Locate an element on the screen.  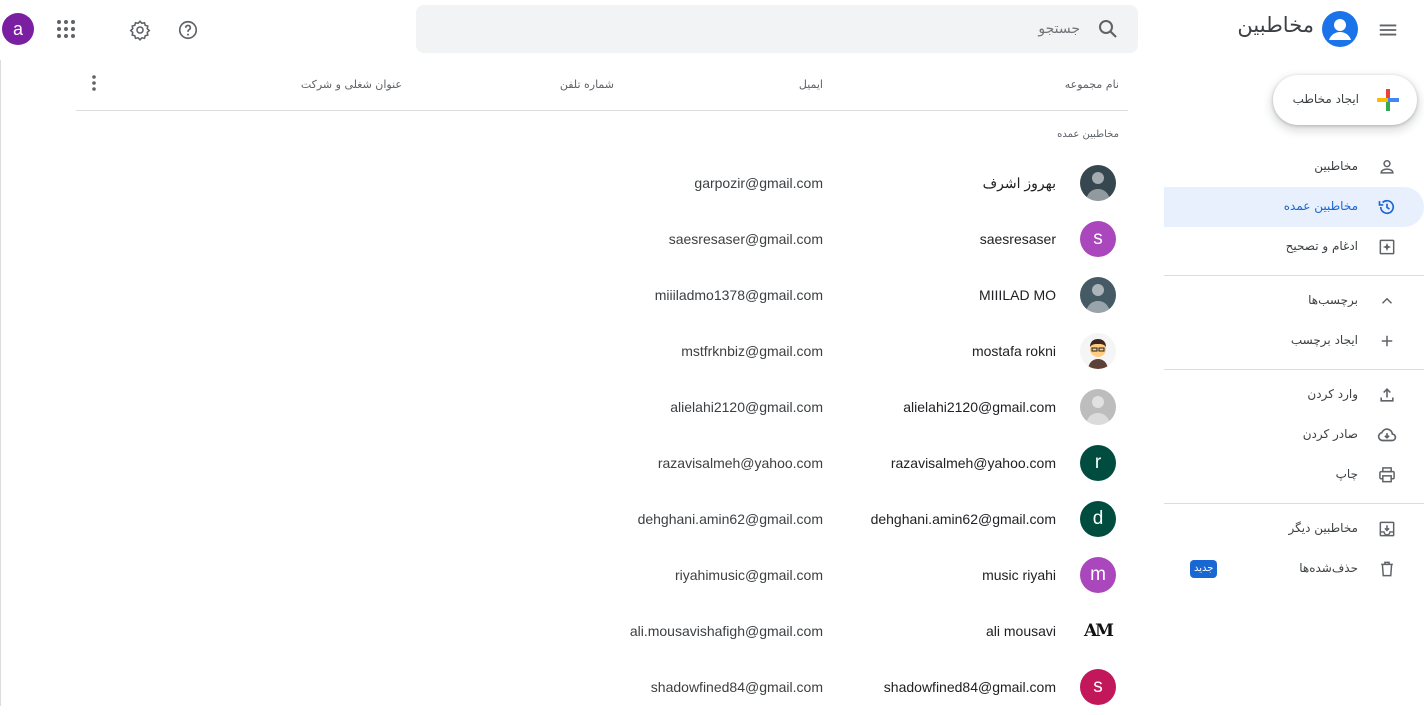
other-contacts-button: مخاطبین دیگر is located at coordinates (1294, 529).